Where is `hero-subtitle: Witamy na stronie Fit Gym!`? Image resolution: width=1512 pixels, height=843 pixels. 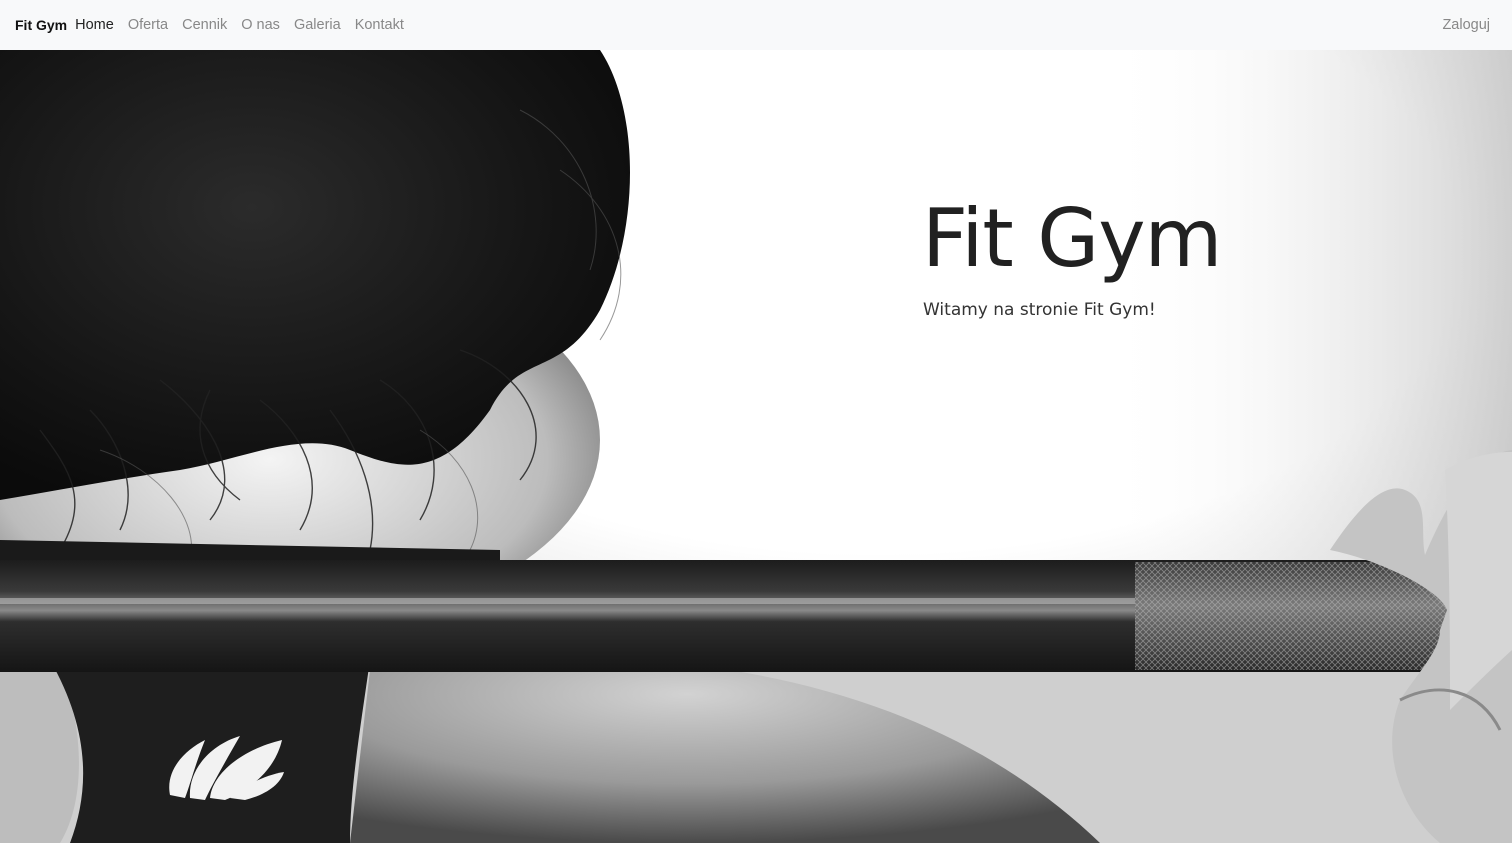
hero-subtitle: Witamy na stronie Fit Gym! is located at coordinates (1039, 310).